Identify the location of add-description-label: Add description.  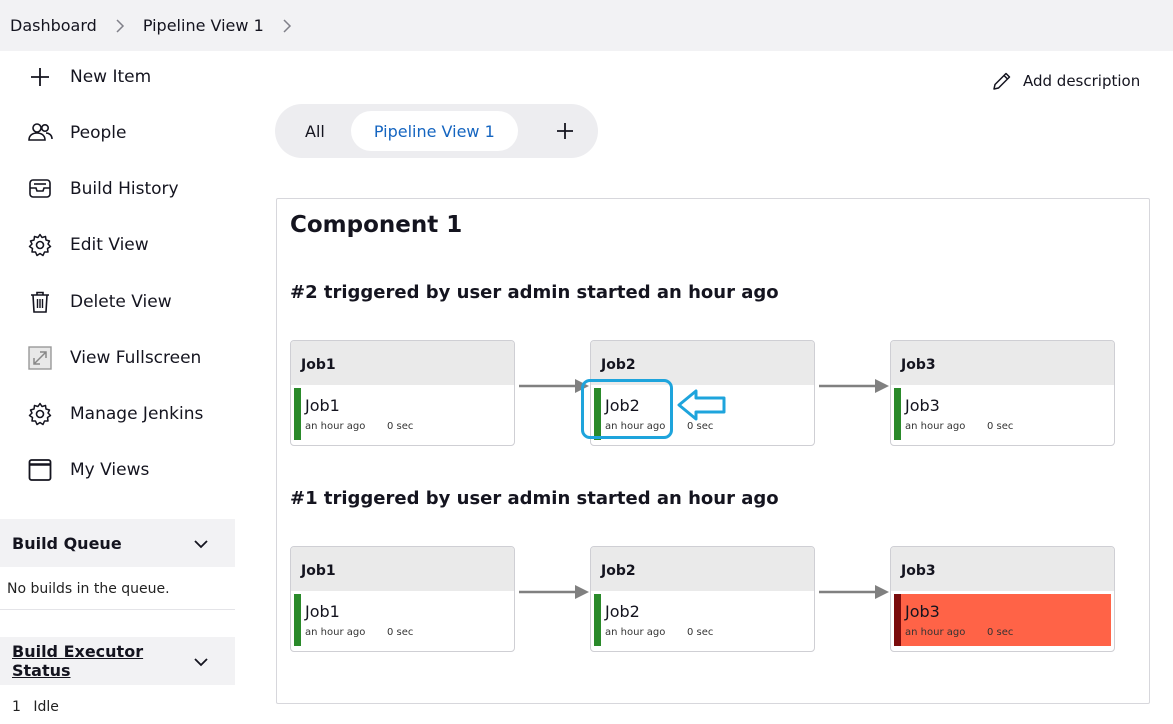
(1082, 81).